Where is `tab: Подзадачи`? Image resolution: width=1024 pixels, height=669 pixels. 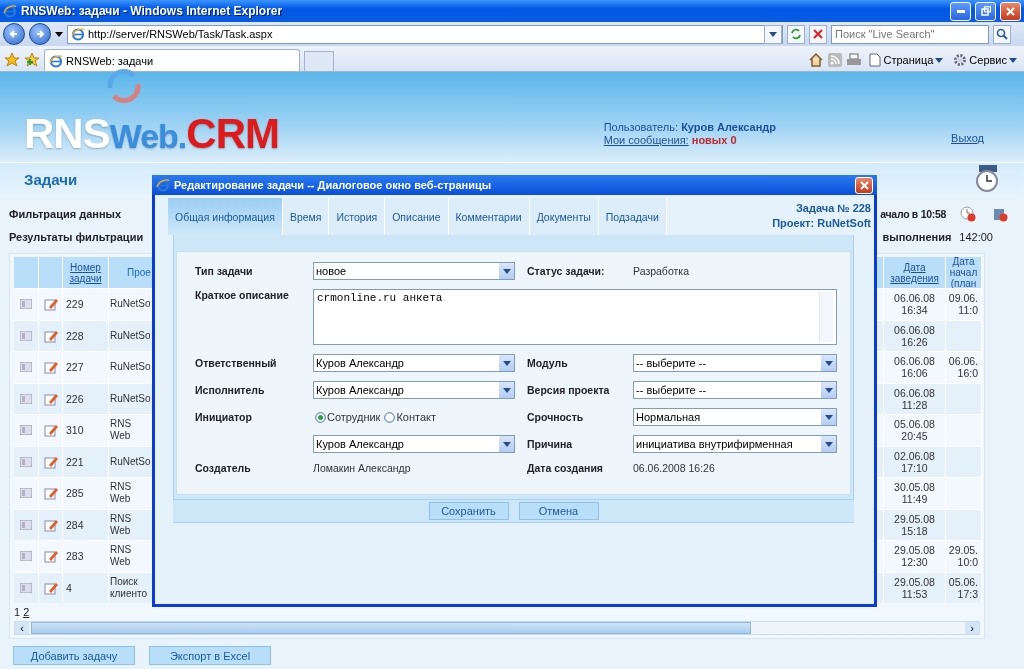
tab: Подзадачи is located at coordinates (632, 216).